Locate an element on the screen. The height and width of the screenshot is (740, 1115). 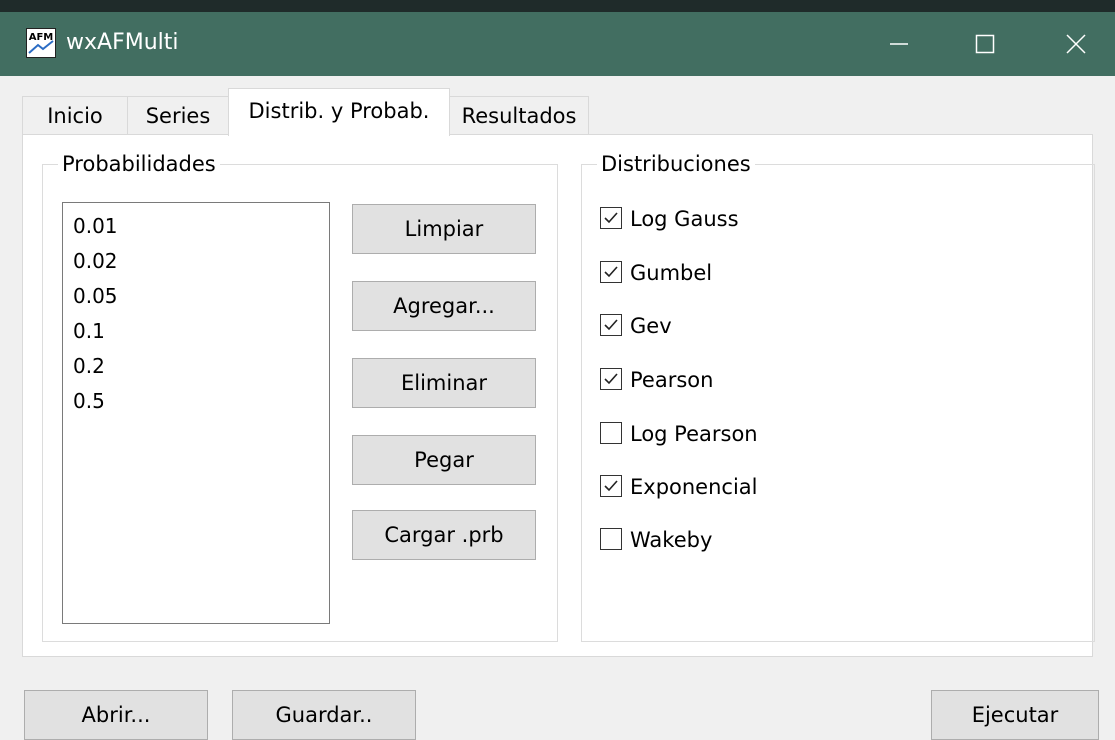
minimize-icon is located at coordinates (899, 44).